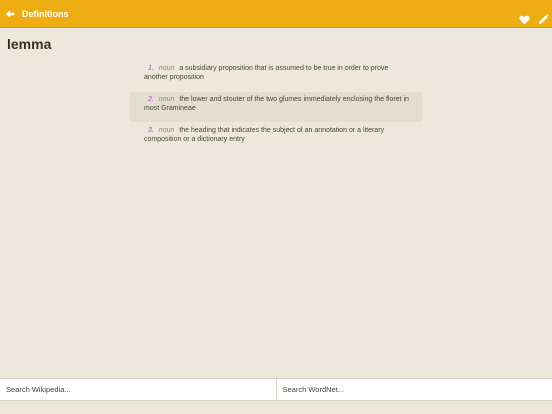 The image size is (552, 414). Describe the element at coordinates (151, 99) in the screenshot. I see `definition-number: 2.` at that location.